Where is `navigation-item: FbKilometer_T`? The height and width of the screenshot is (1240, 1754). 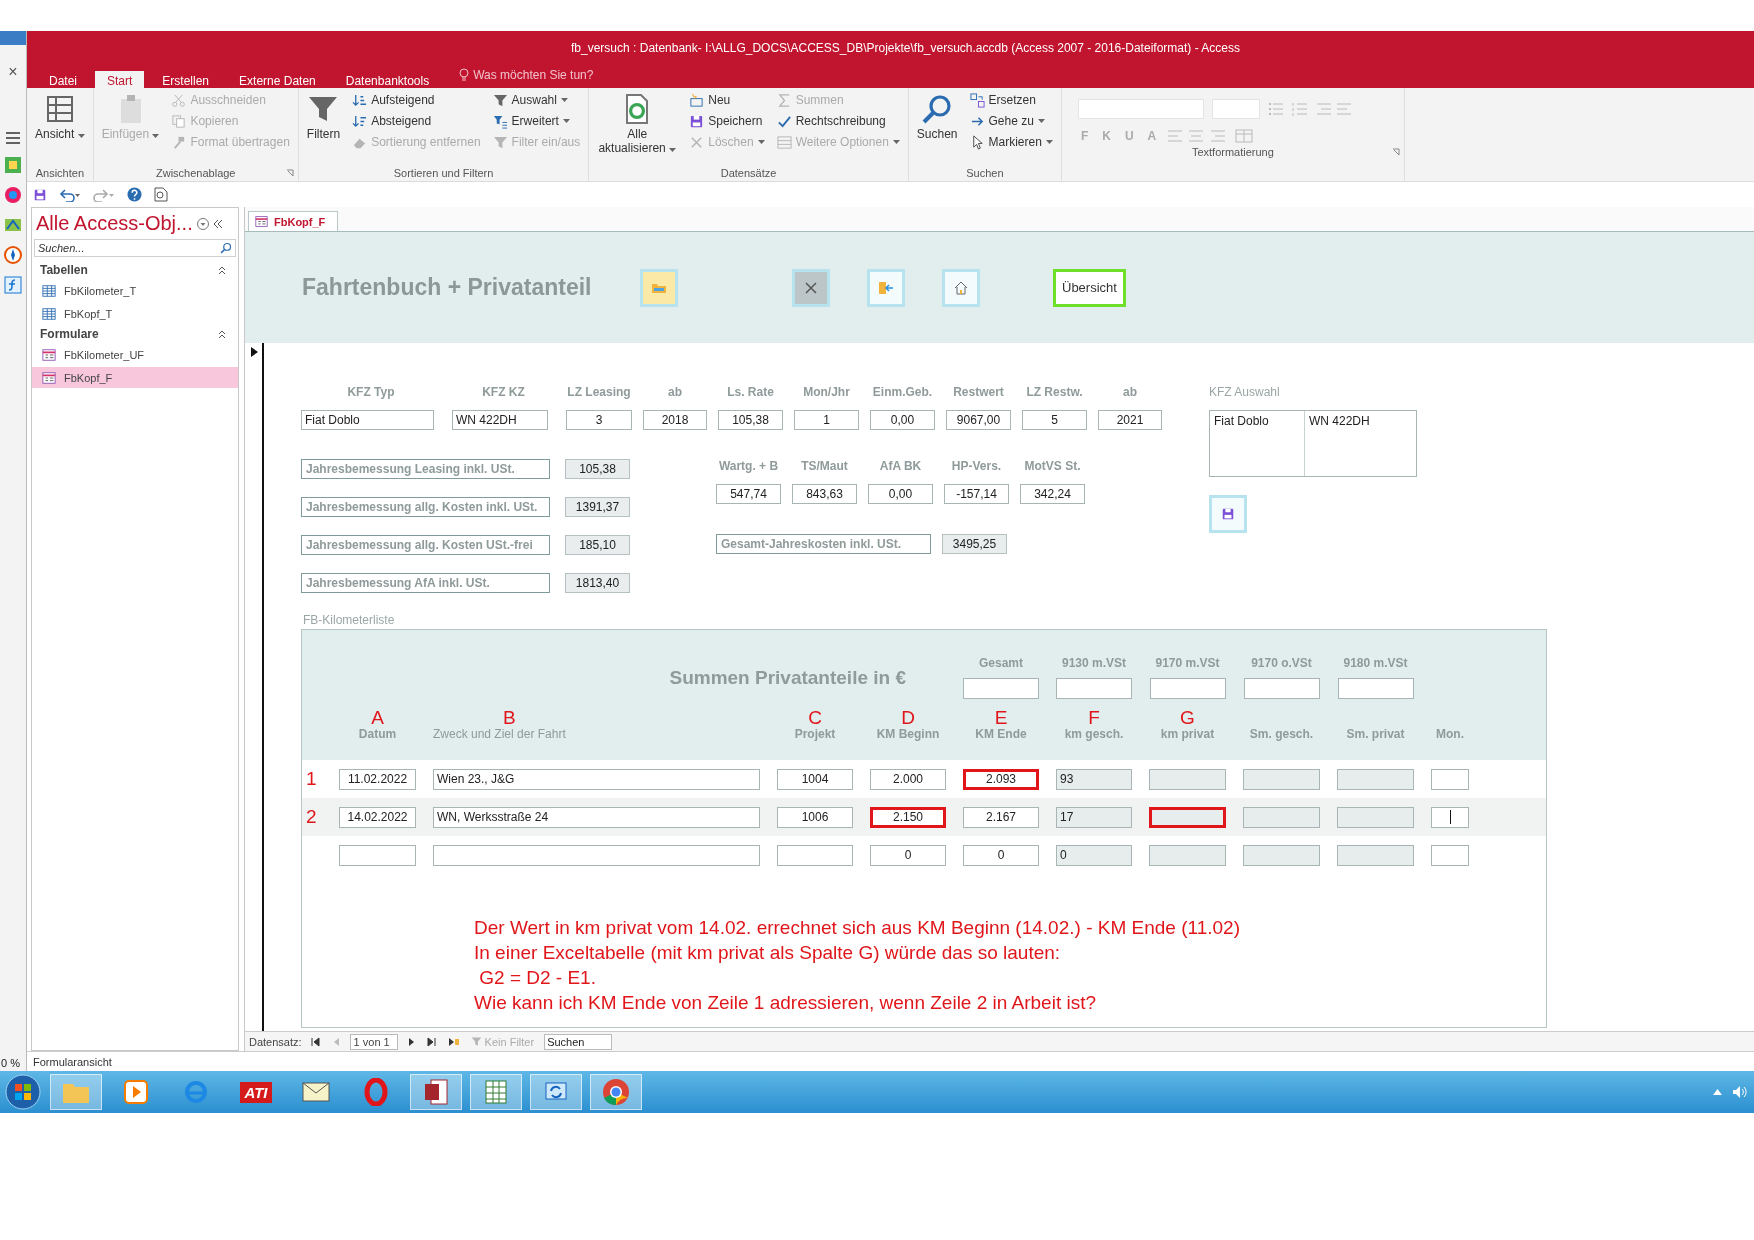
navigation-item: FbKilometer_T is located at coordinates (135, 290).